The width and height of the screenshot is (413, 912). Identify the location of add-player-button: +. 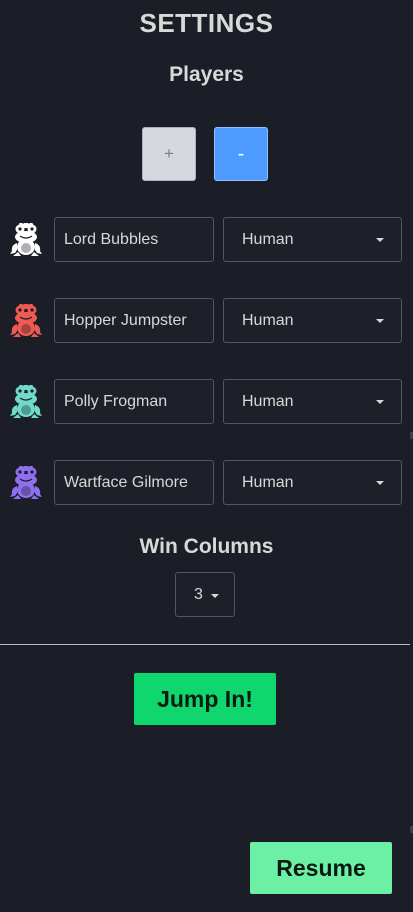
(169, 154).